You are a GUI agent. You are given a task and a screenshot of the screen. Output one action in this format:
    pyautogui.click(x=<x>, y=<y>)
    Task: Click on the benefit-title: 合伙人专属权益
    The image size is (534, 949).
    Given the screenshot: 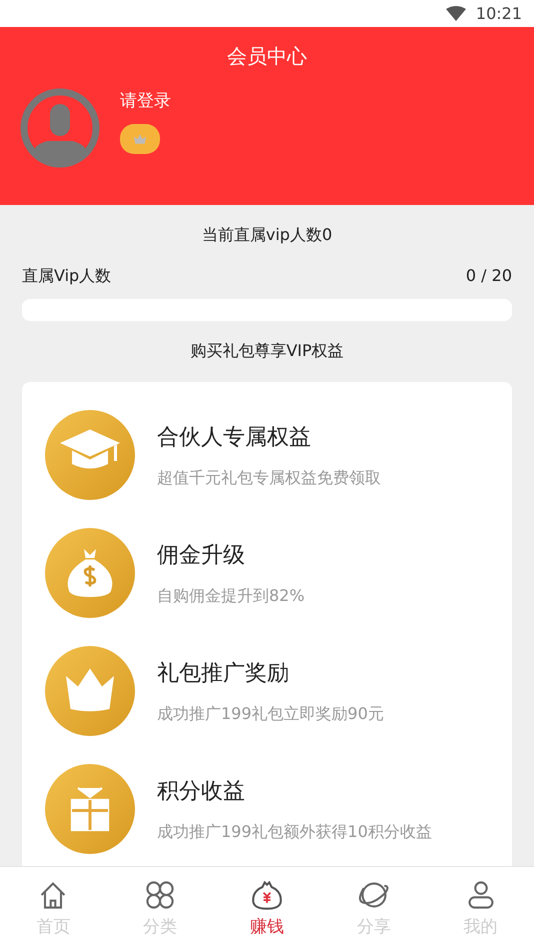 What is the action you would take?
    pyautogui.click(x=234, y=438)
    